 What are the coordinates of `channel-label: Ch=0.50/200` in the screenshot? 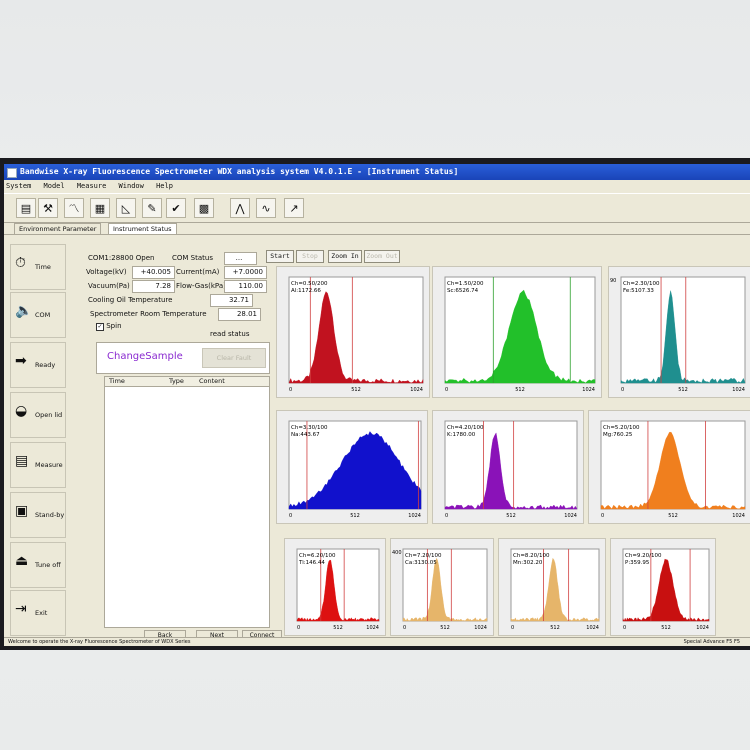 It's located at (309, 284).